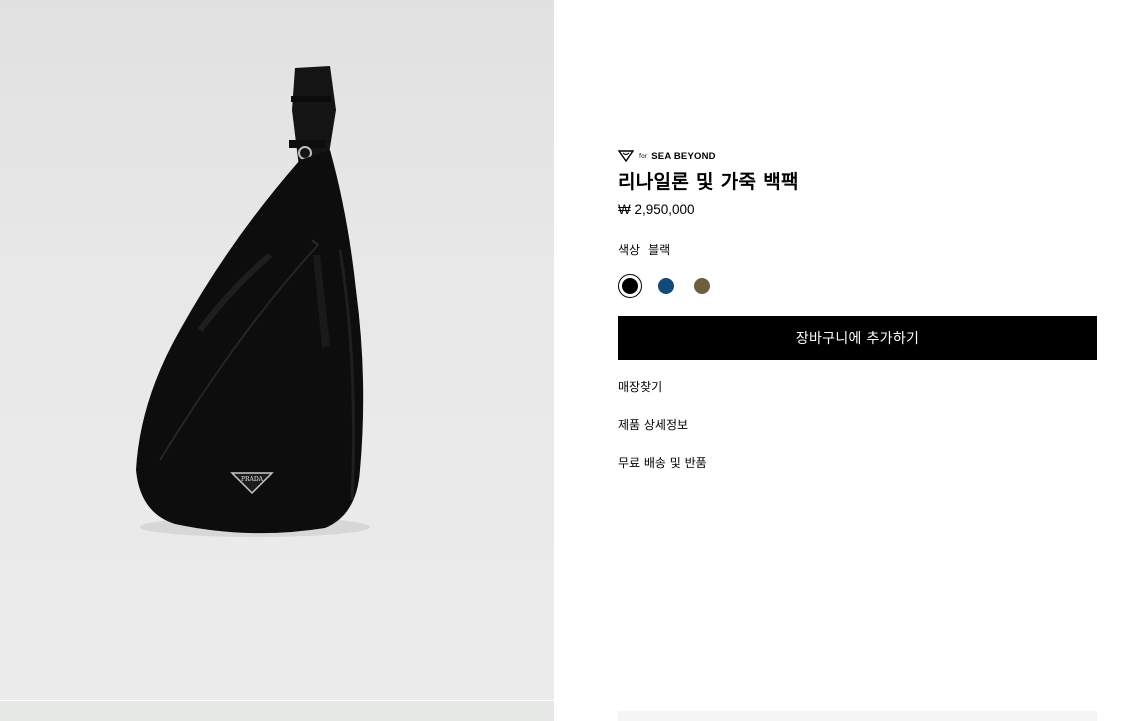 The width and height of the screenshot is (1147, 721). Describe the element at coordinates (626, 156) in the screenshot. I see `heart-diamond-icon` at that location.